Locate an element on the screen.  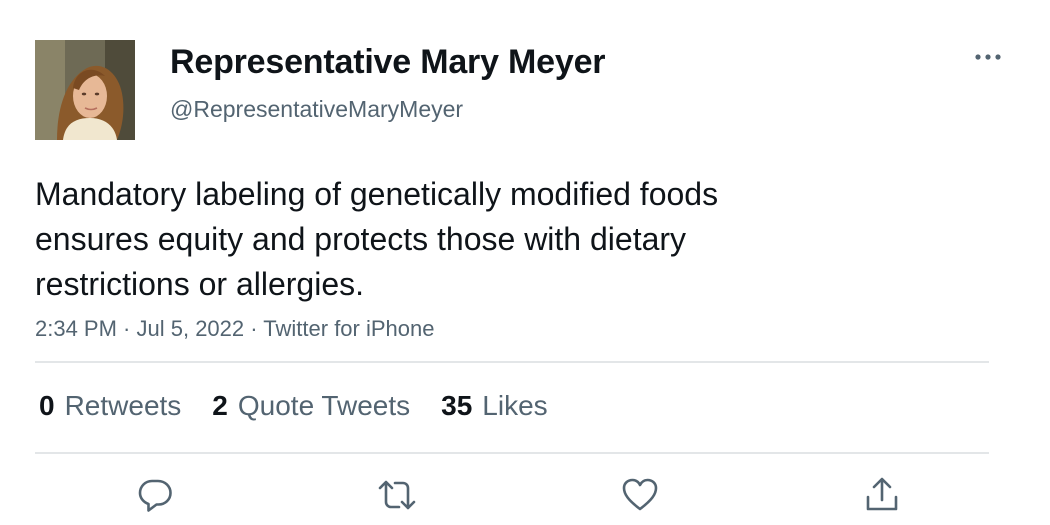
retweets-stat: 0 Retweets is located at coordinates (110, 406).